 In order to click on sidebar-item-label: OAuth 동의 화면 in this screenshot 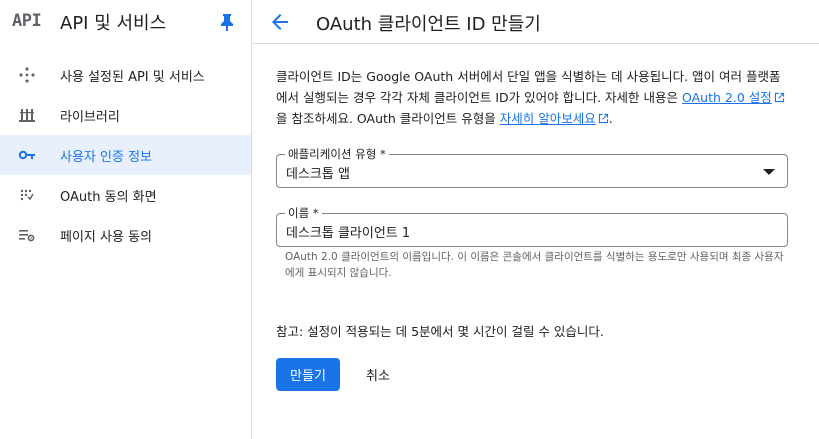, I will do `click(108, 197)`.